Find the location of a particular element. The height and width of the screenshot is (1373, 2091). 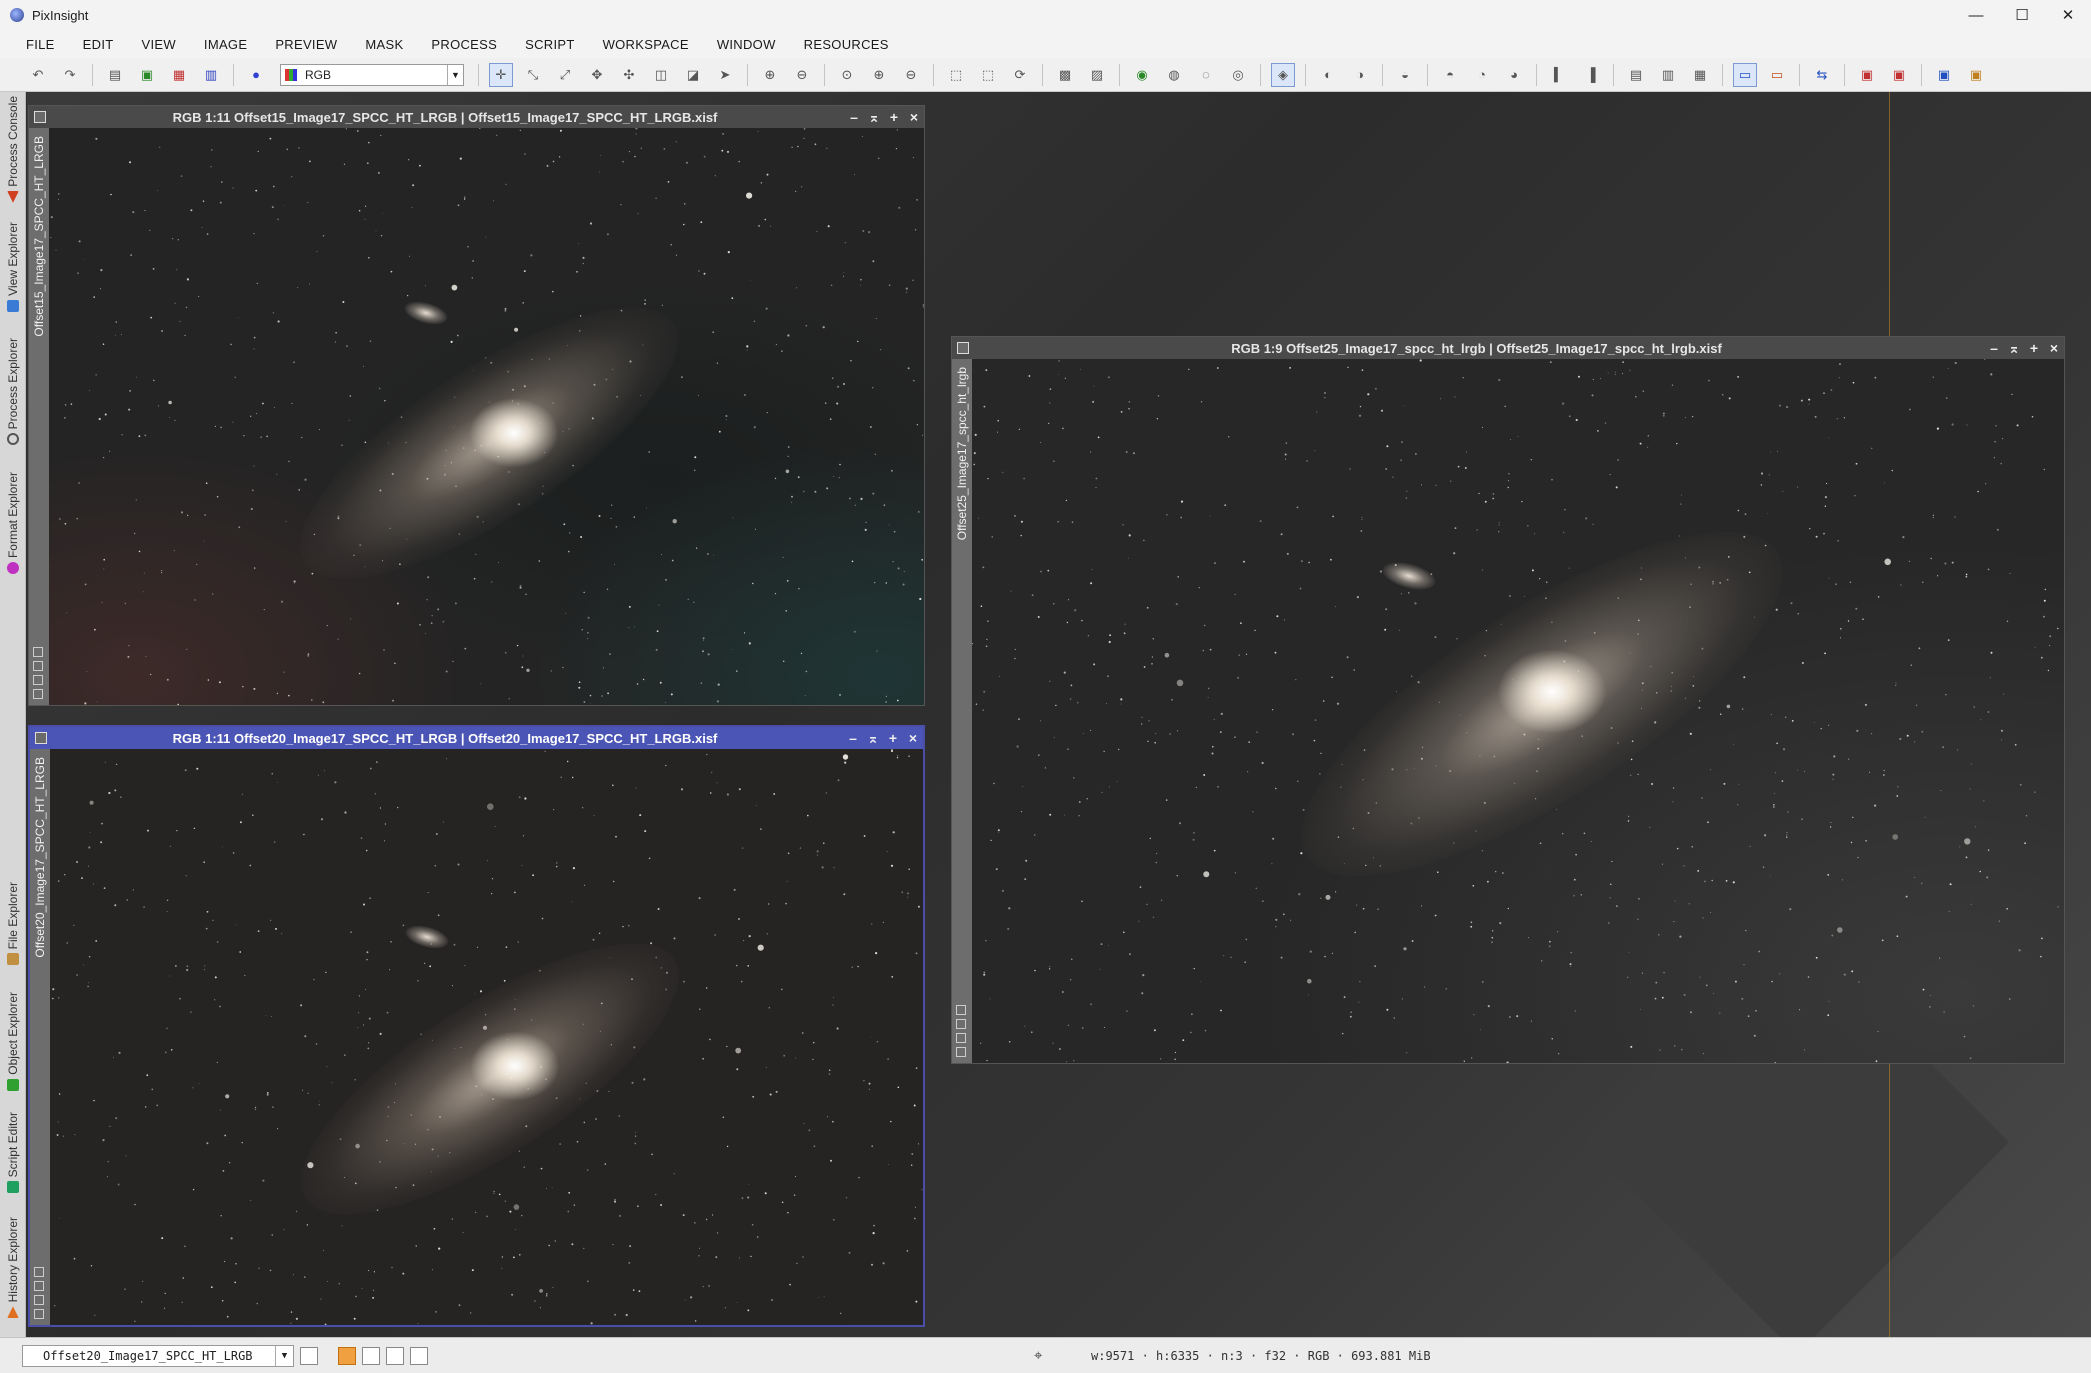

side-tab-history-explorer: History Explorer is located at coordinates (13, 1268).